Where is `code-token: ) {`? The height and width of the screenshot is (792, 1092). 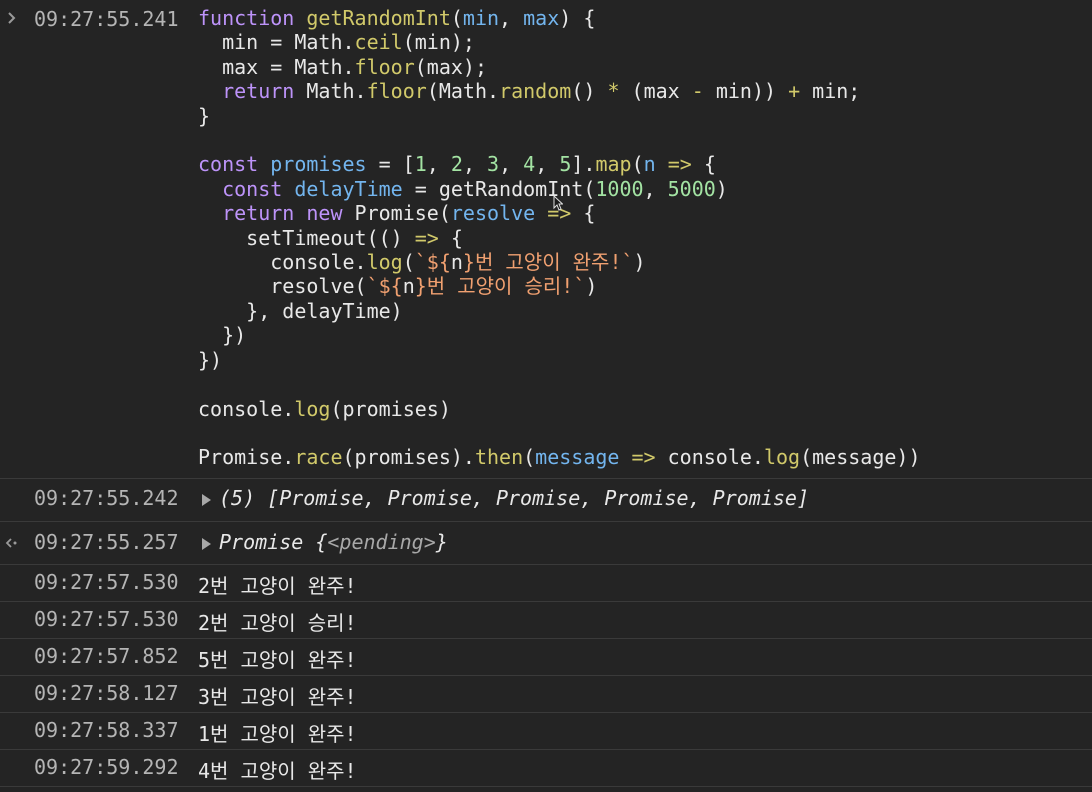
code-token: ) { is located at coordinates (577, 18).